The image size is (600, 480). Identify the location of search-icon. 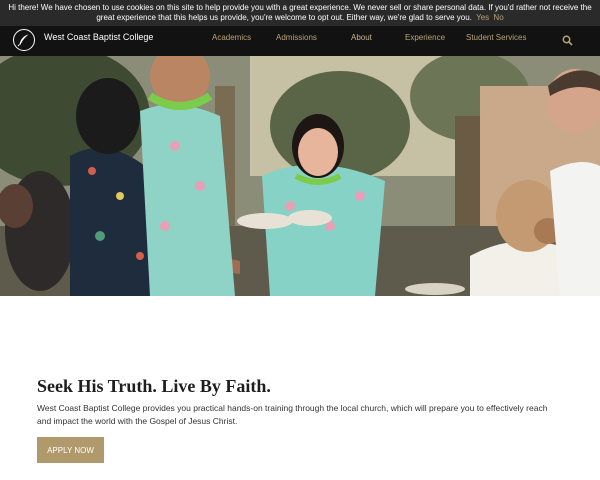
(567, 42).